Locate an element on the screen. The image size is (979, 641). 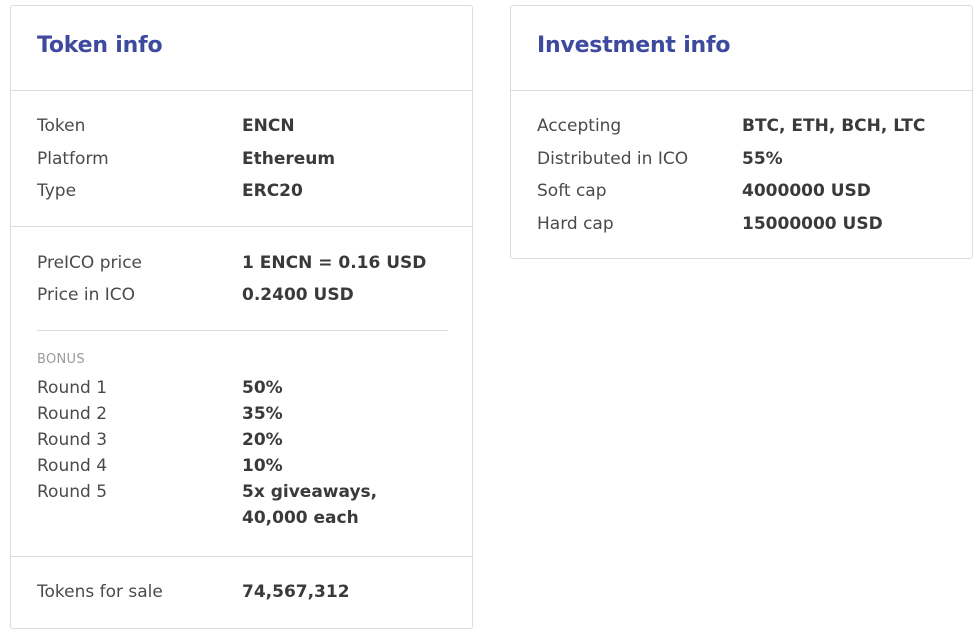
row-value: 15000000 USD is located at coordinates (812, 224).